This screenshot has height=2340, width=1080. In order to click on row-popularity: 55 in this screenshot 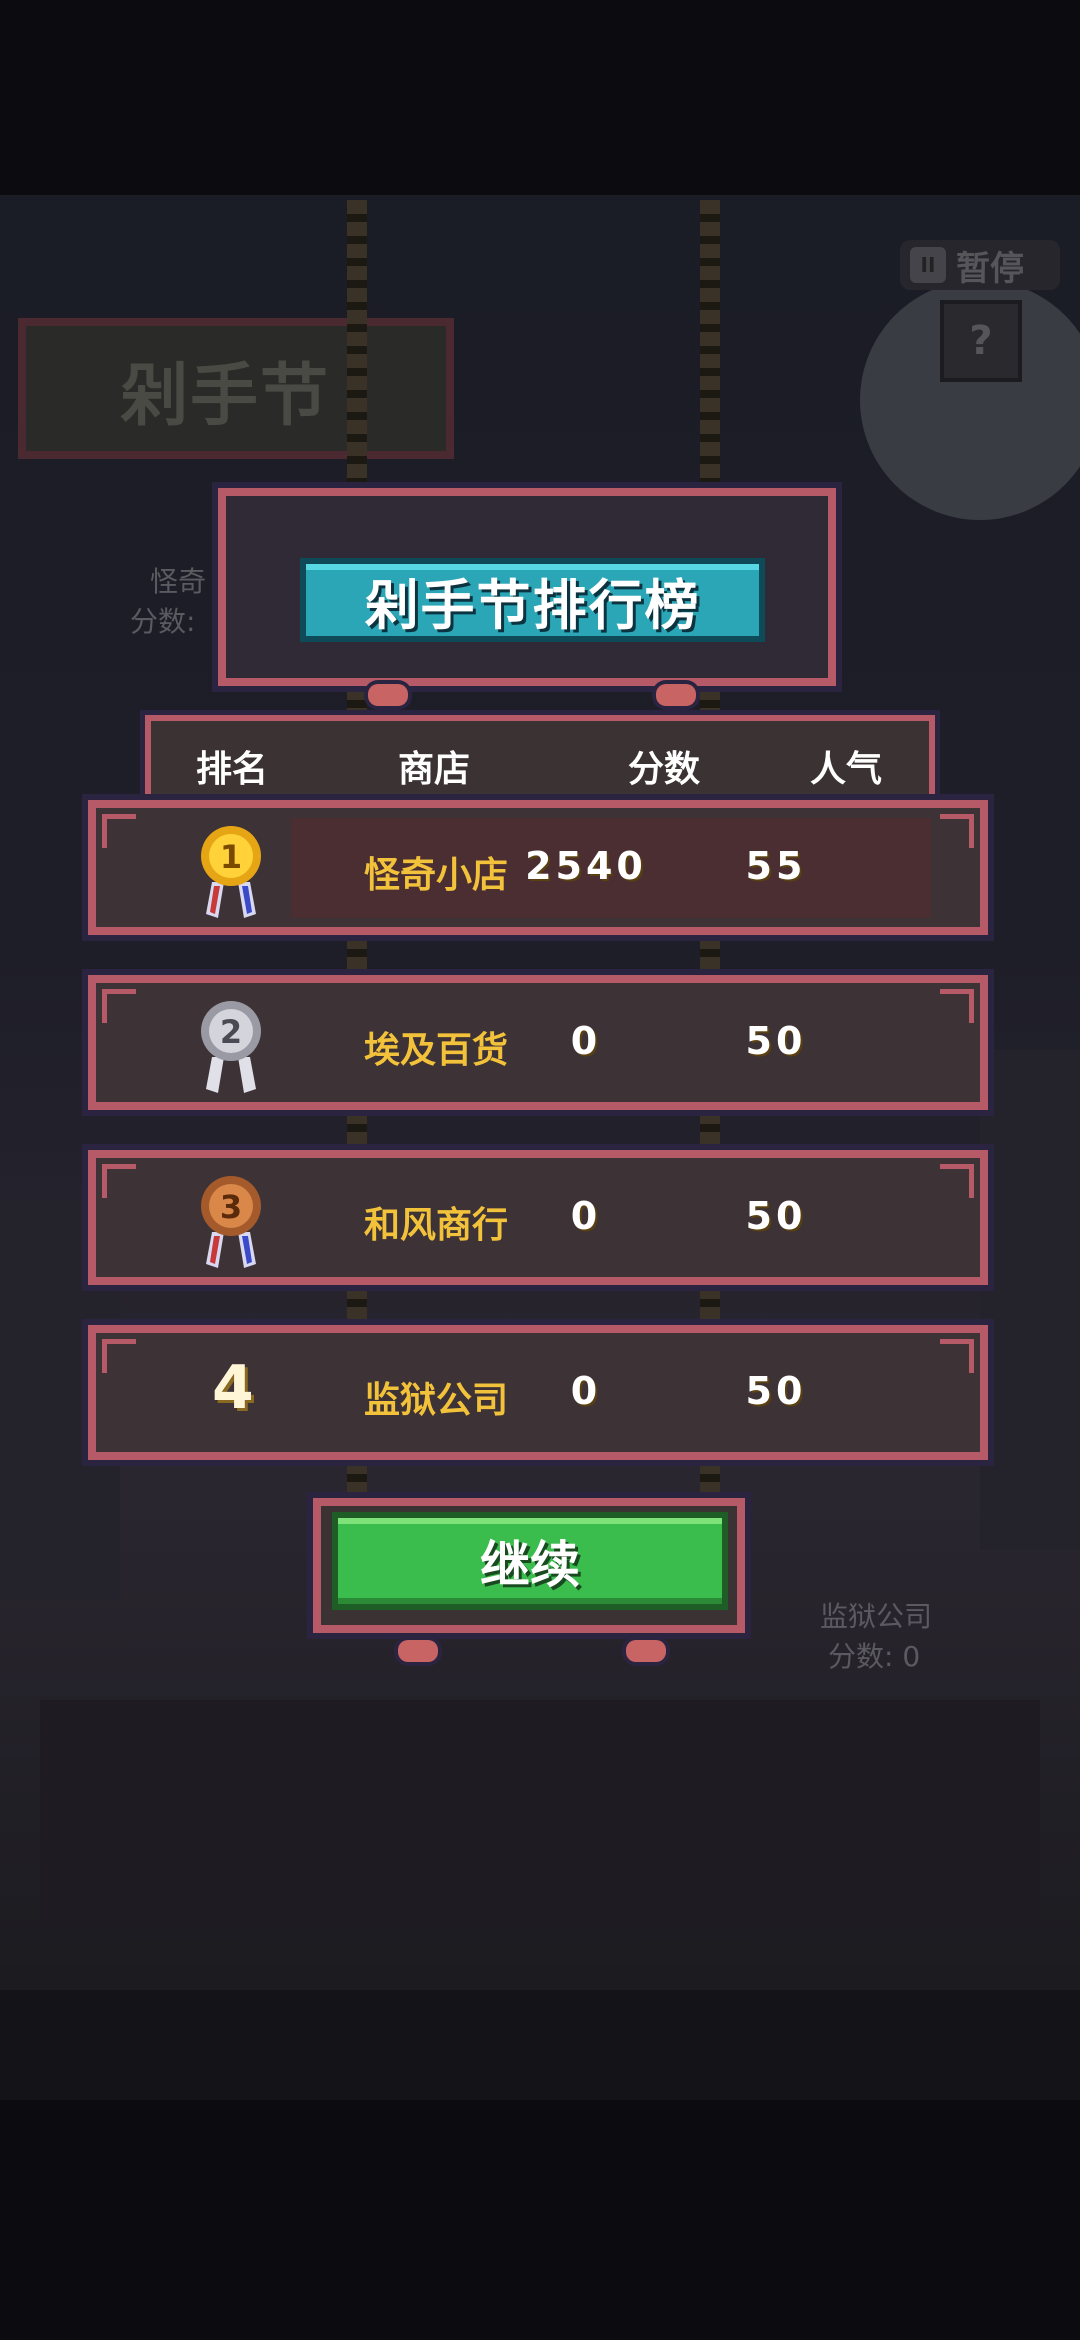, I will do `click(776, 866)`.